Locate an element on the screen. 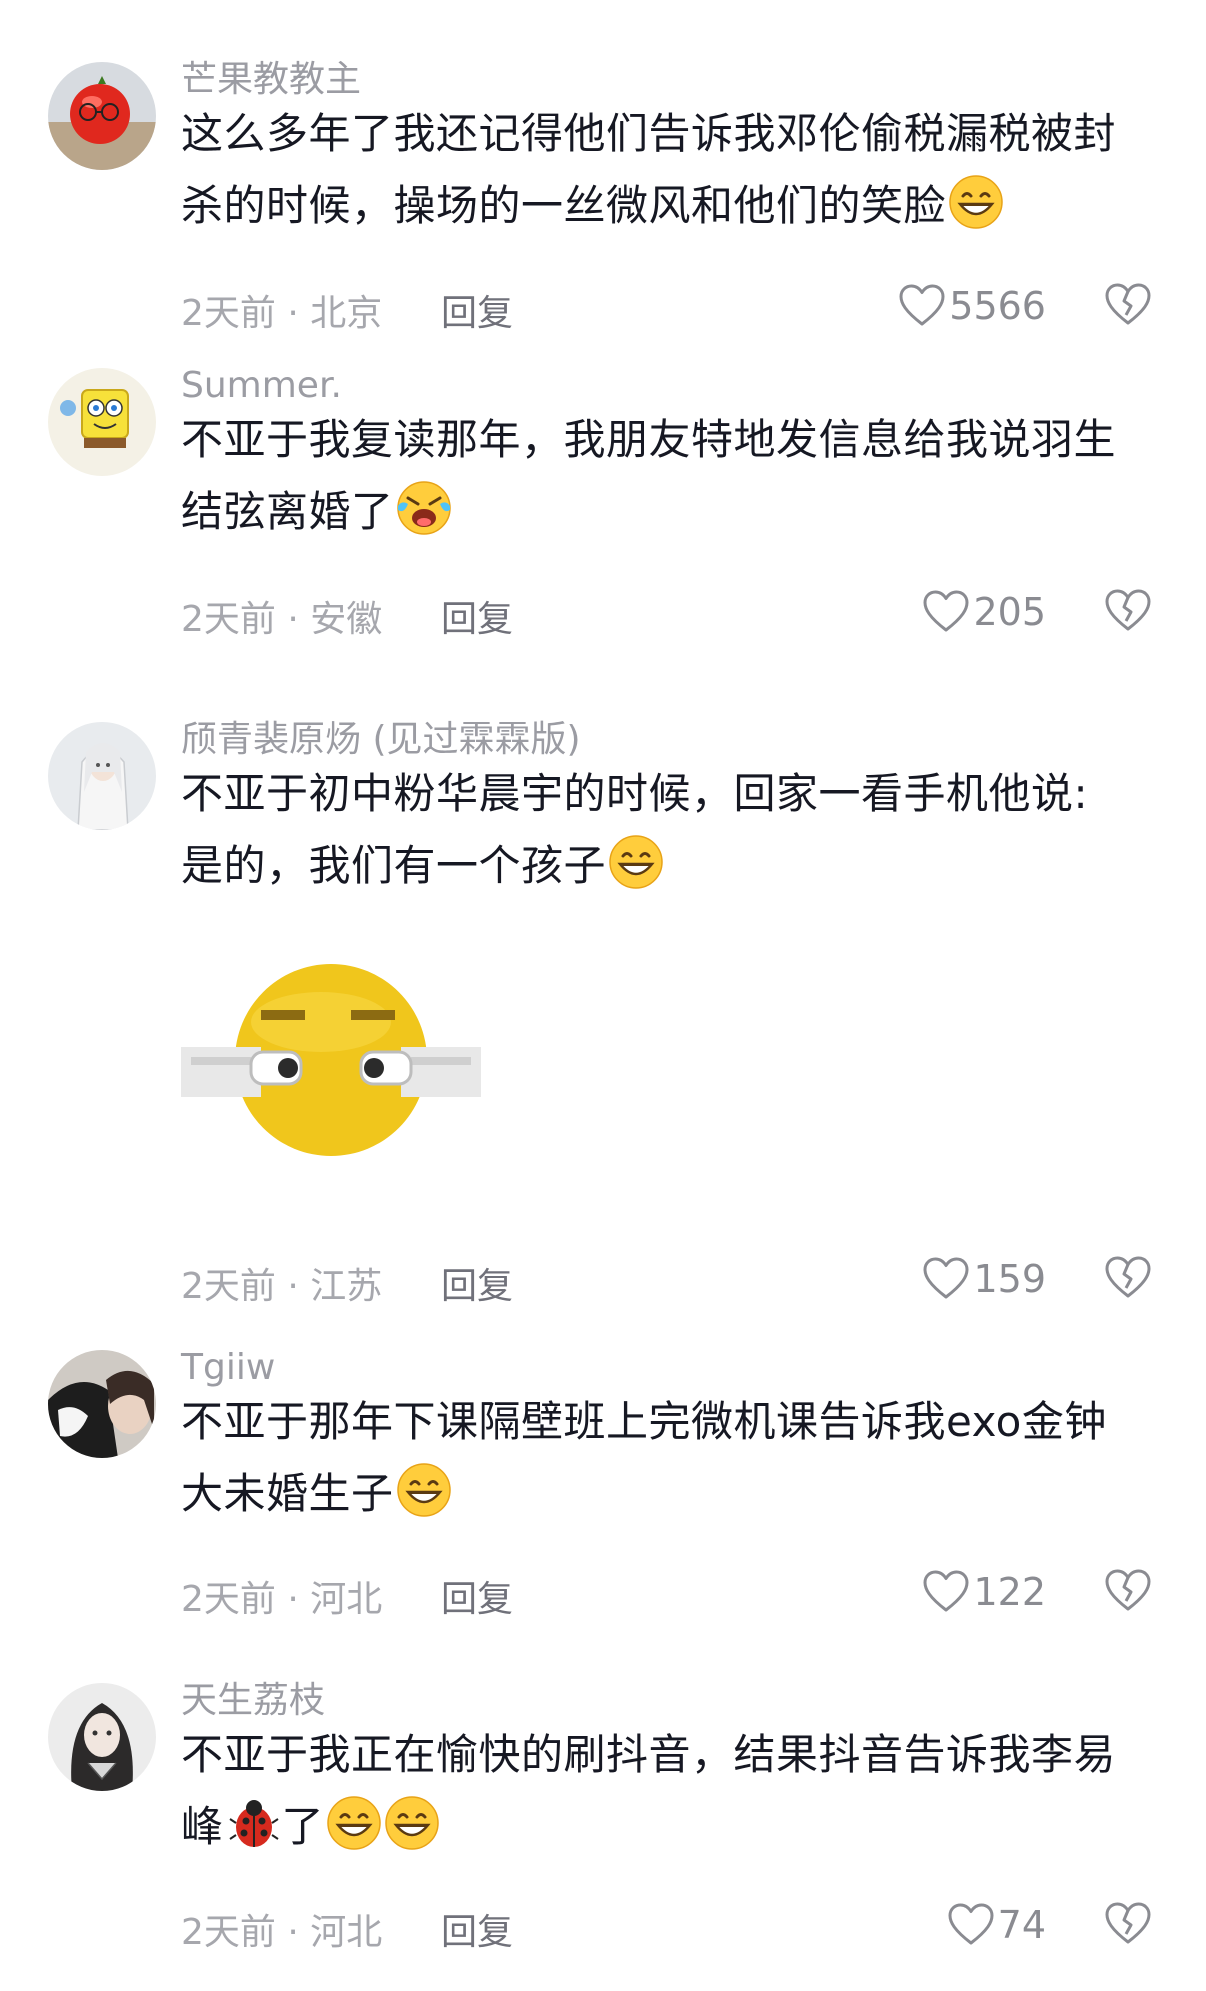 Image resolution: width=1206 pixels, height=1991 pixels. like-count: 159 is located at coordinates (1009, 1279).